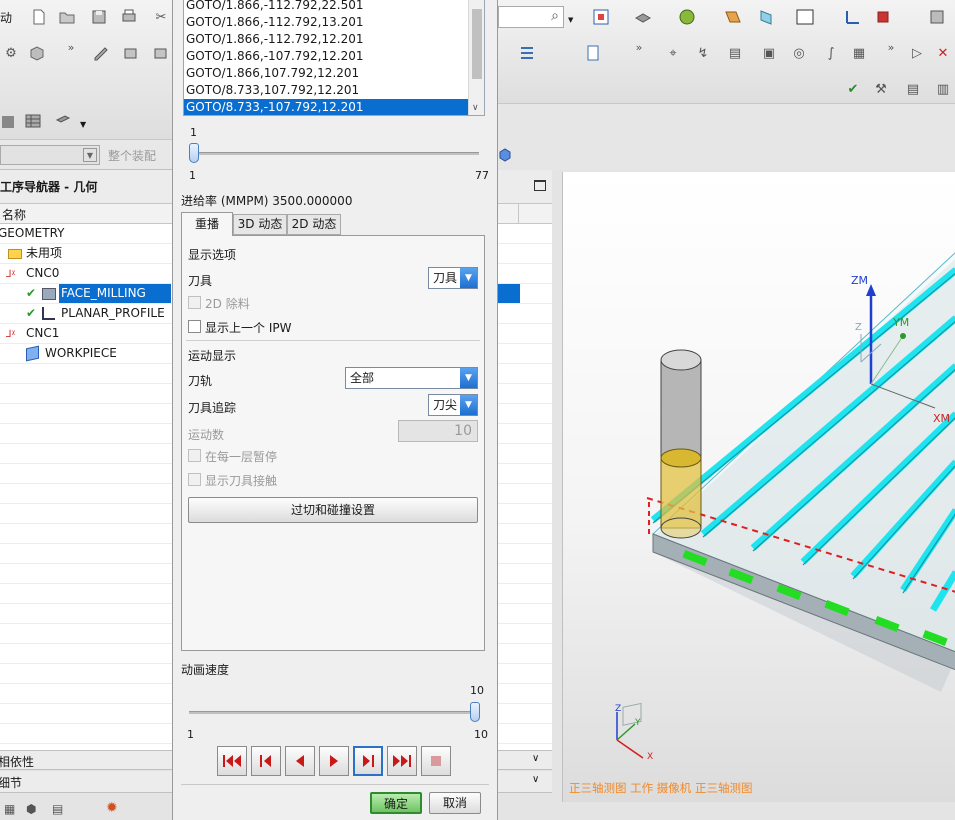  What do you see at coordinates (232, 761) in the screenshot?
I see `rewind-to-start-button` at bounding box center [232, 761].